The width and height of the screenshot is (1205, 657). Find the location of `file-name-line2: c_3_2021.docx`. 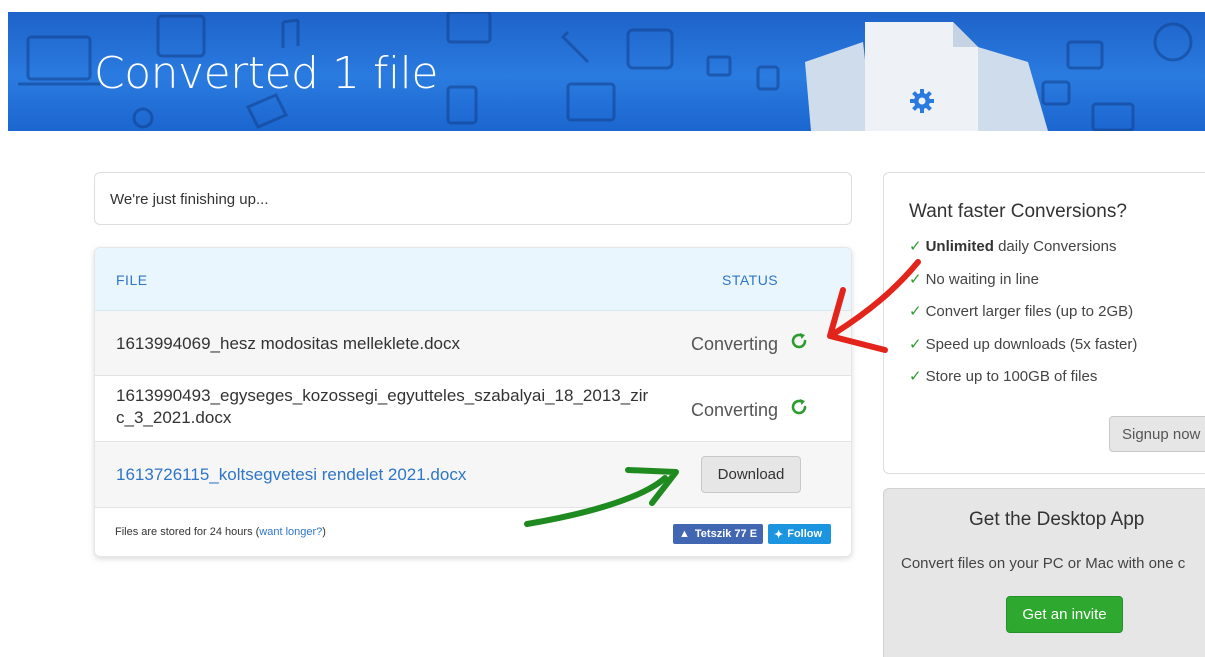

file-name-line2: c_3_2021.docx is located at coordinates (174, 417).